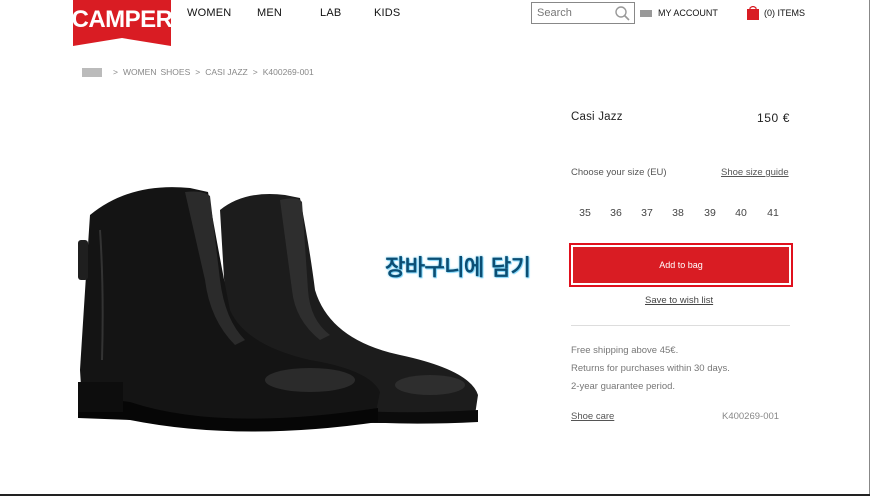 The width and height of the screenshot is (870, 496). Describe the element at coordinates (209, 13) in the screenshot. I see `nav-women: WOMEN` at that location.